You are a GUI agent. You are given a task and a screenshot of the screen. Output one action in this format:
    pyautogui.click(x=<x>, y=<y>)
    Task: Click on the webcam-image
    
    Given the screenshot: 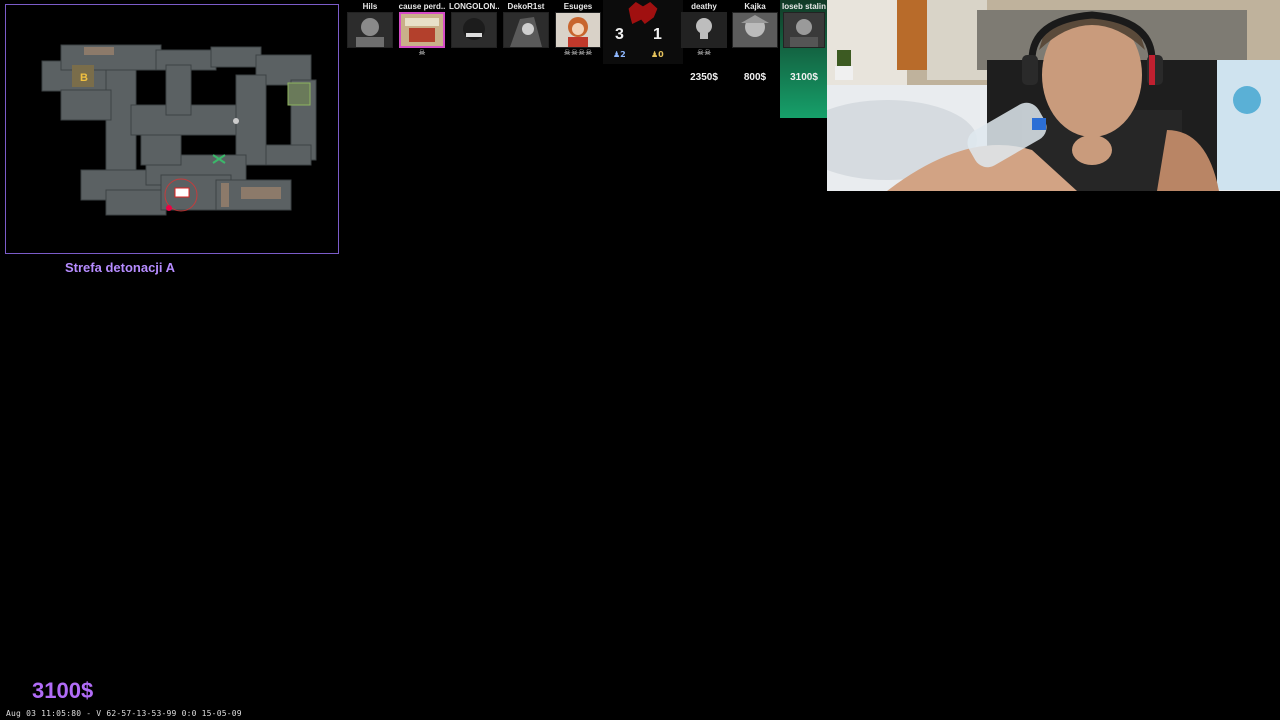 What is the action you would take?
    pyautogui.click(x=1053, y=95)
    